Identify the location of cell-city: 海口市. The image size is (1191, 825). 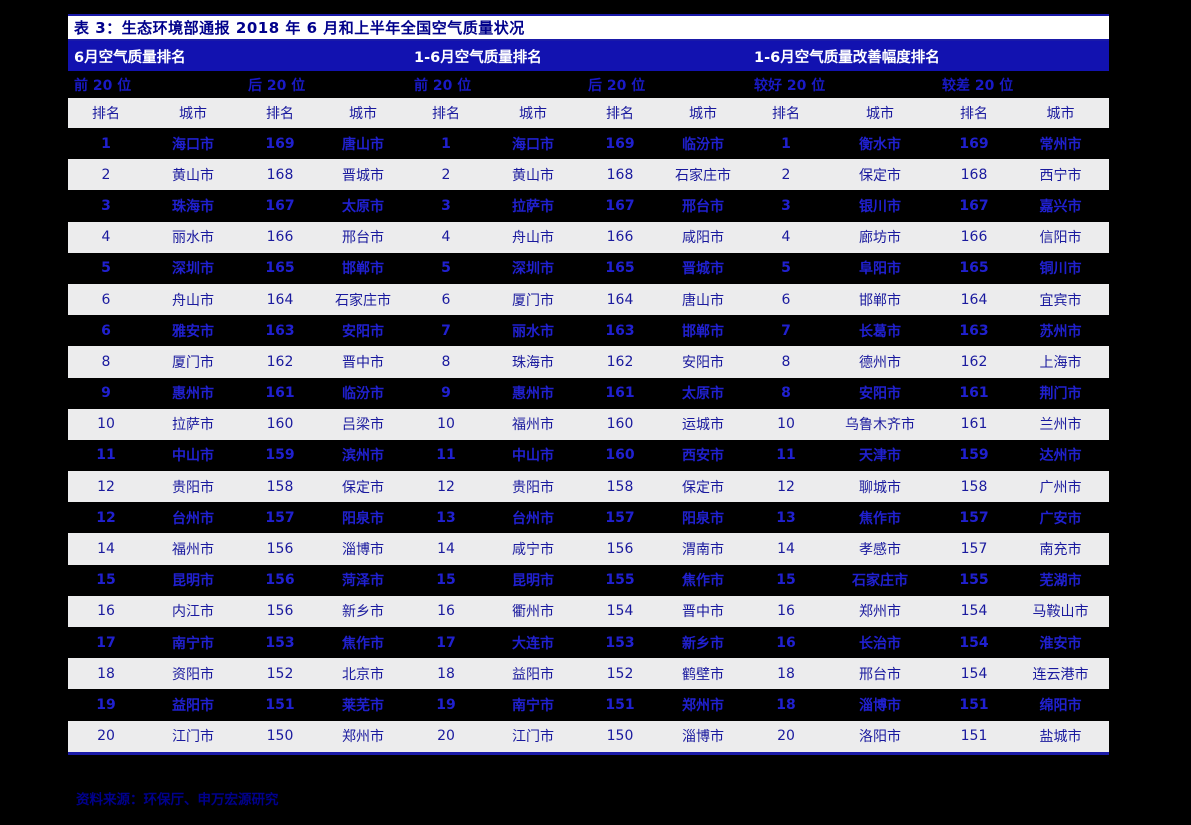
(533, 144).